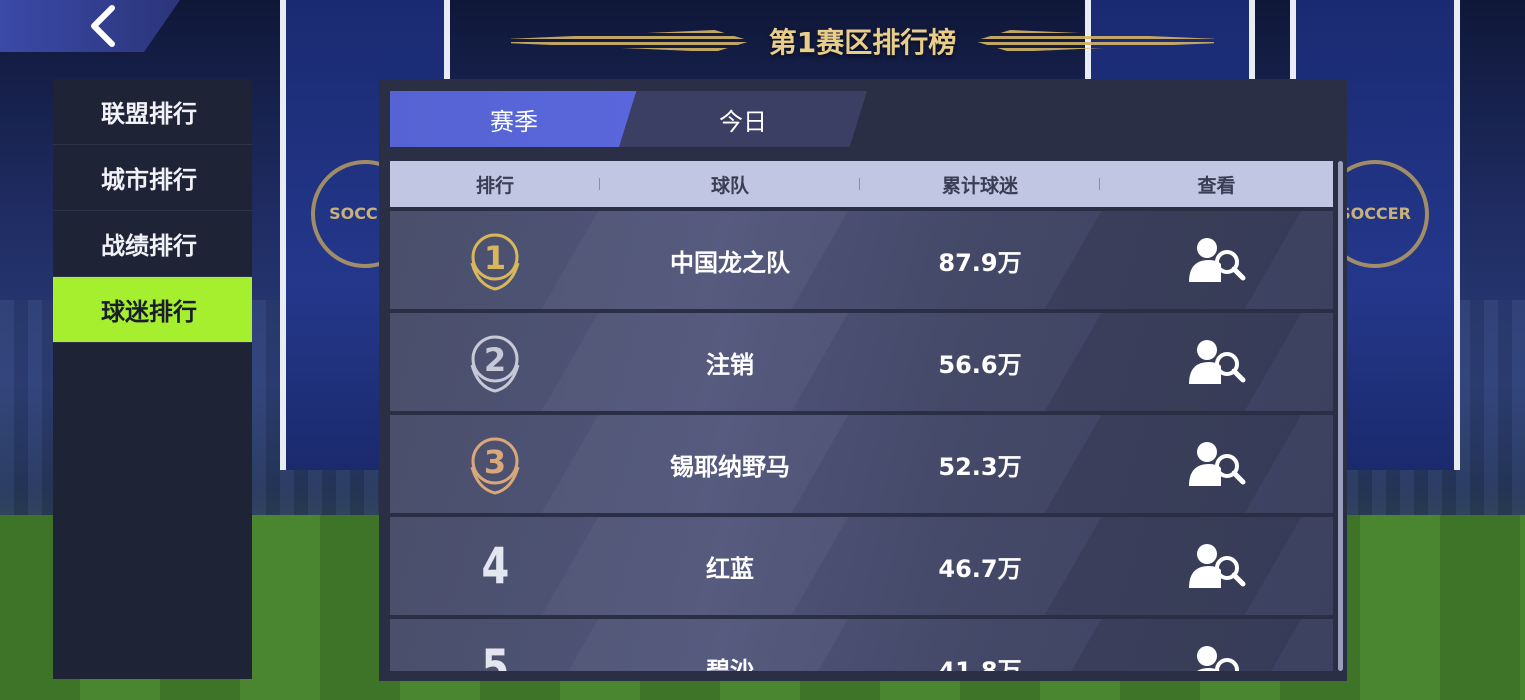 This screenshot has width=1525, height=700. Describe the element at coordinates (152, 112) in the screenshot. I see `sidebar-item-league-ranking: 联盟排行` at that location.